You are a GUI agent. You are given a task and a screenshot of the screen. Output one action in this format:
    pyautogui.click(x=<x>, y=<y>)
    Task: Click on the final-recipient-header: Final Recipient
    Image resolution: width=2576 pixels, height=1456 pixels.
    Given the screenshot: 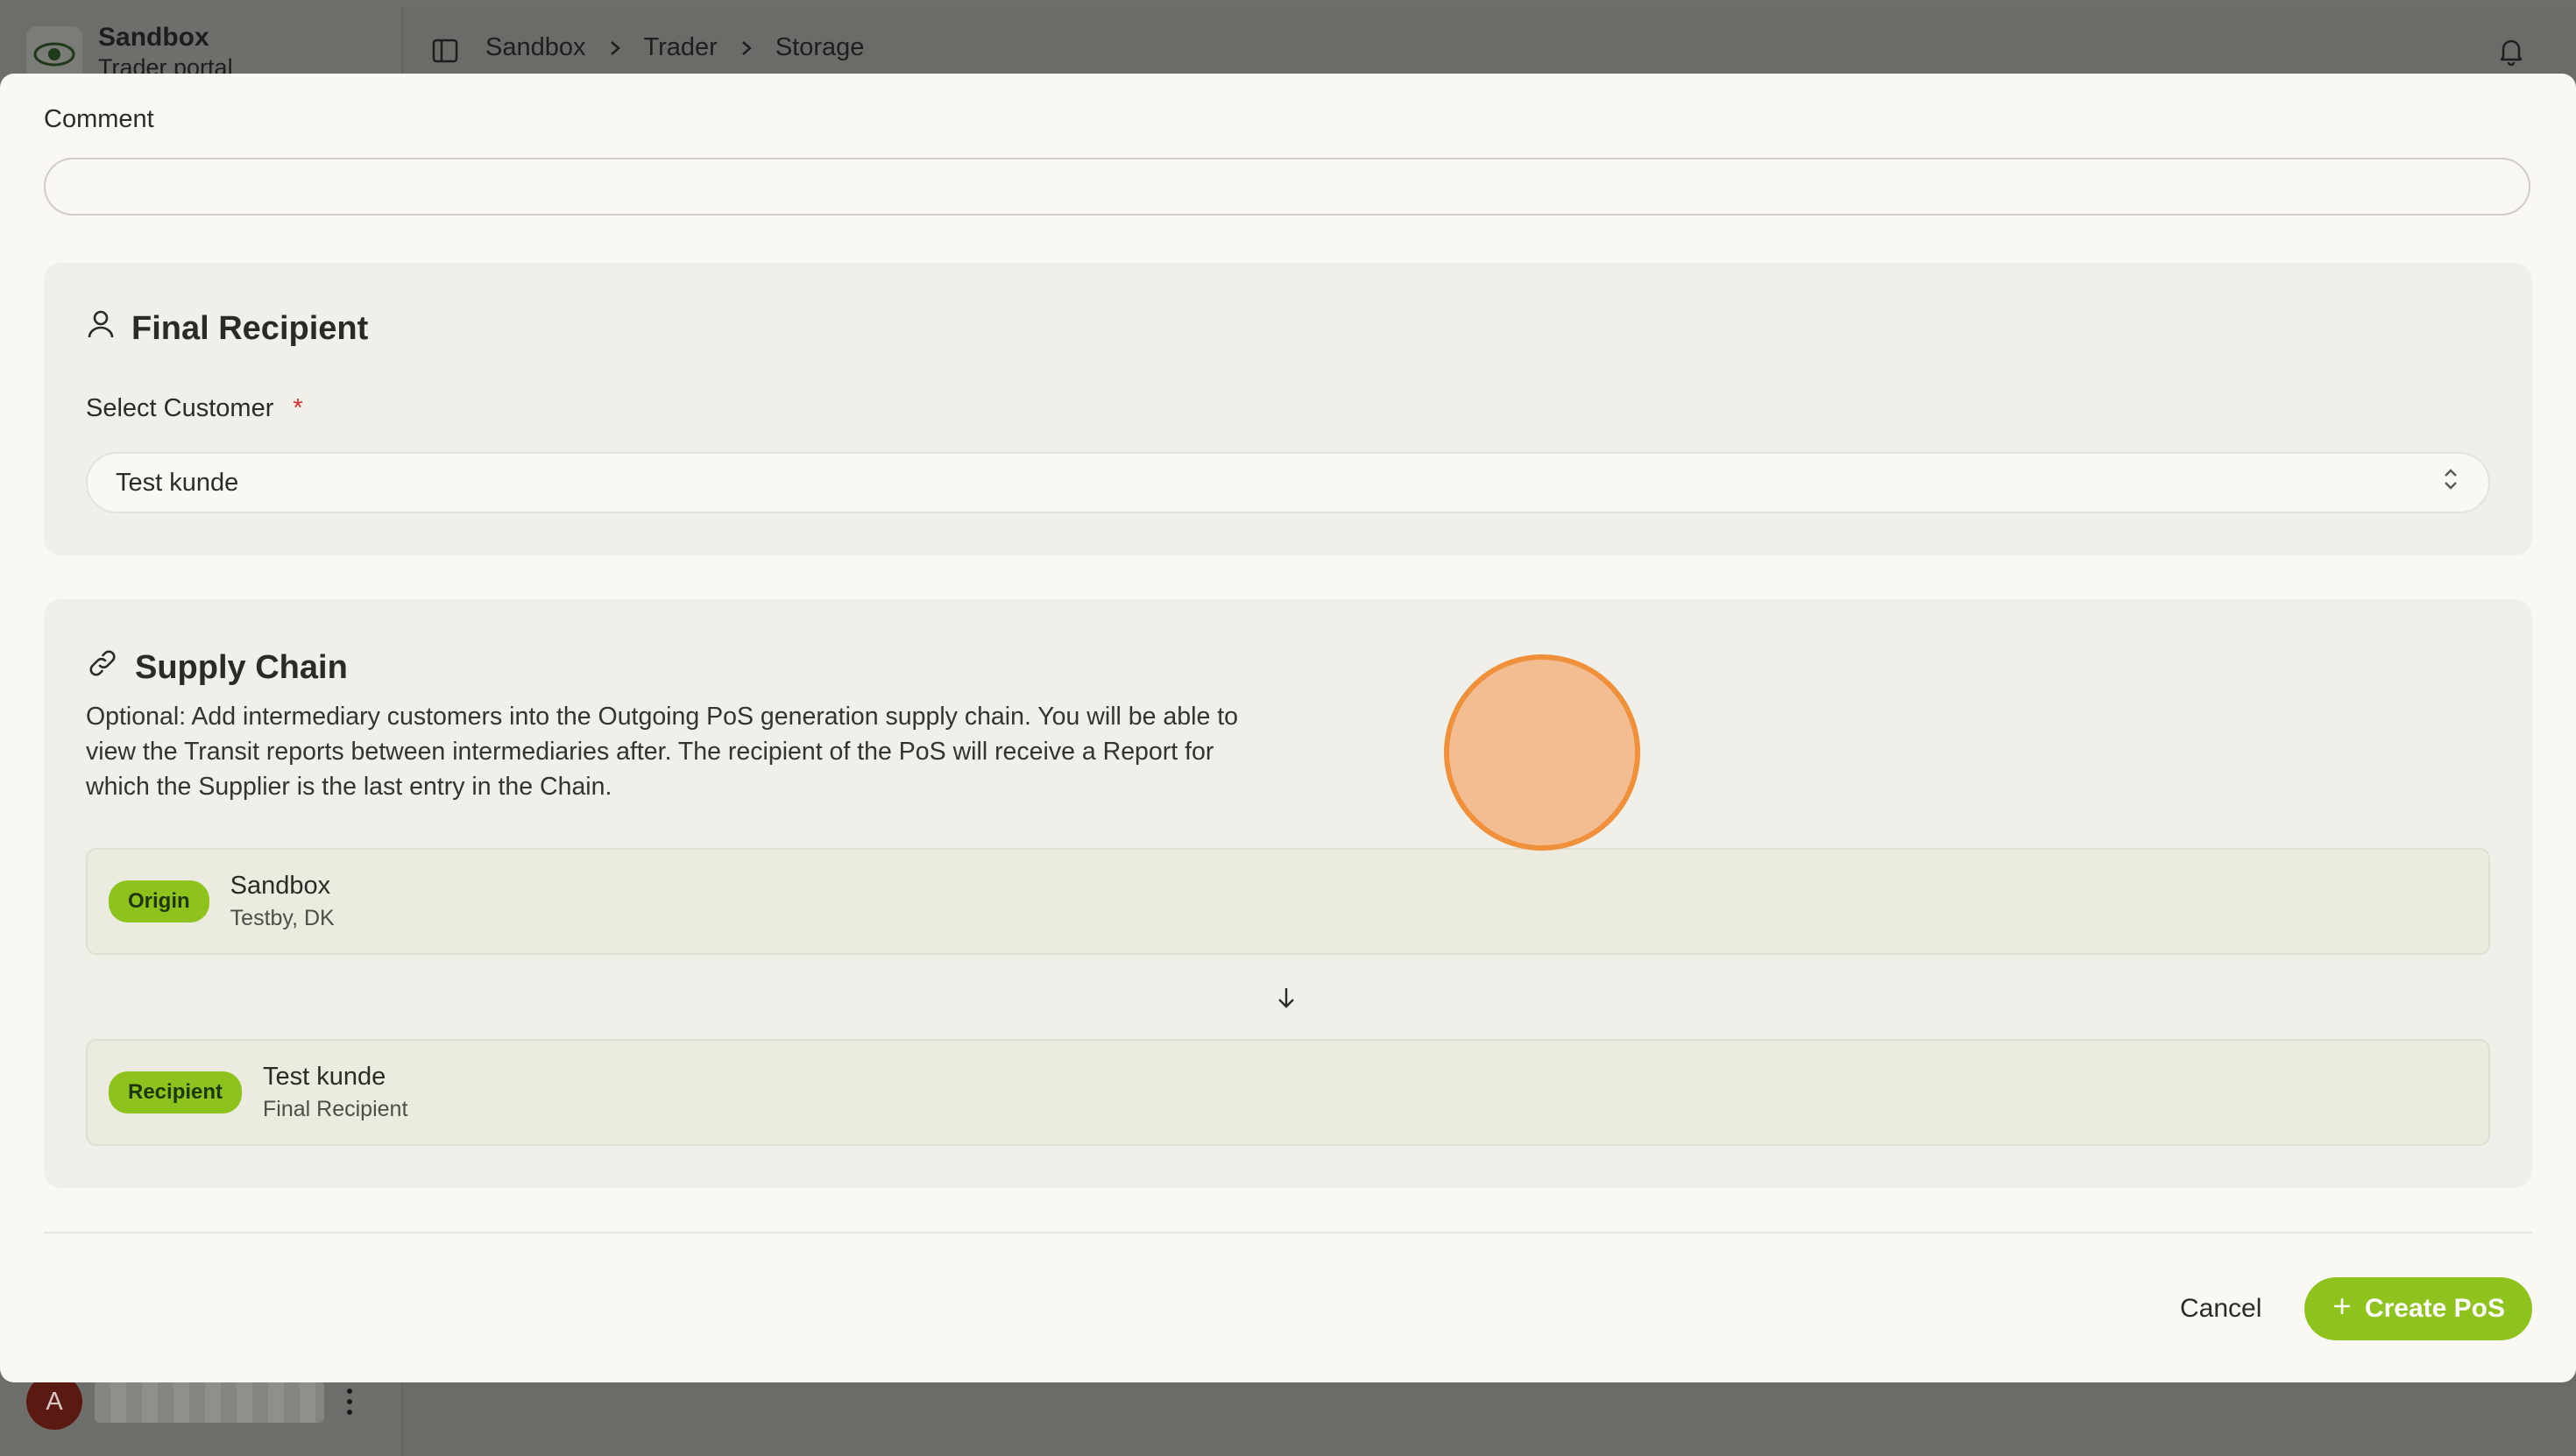 What is the action you would take?
    pyautogui.click(x=227, y=328)
    